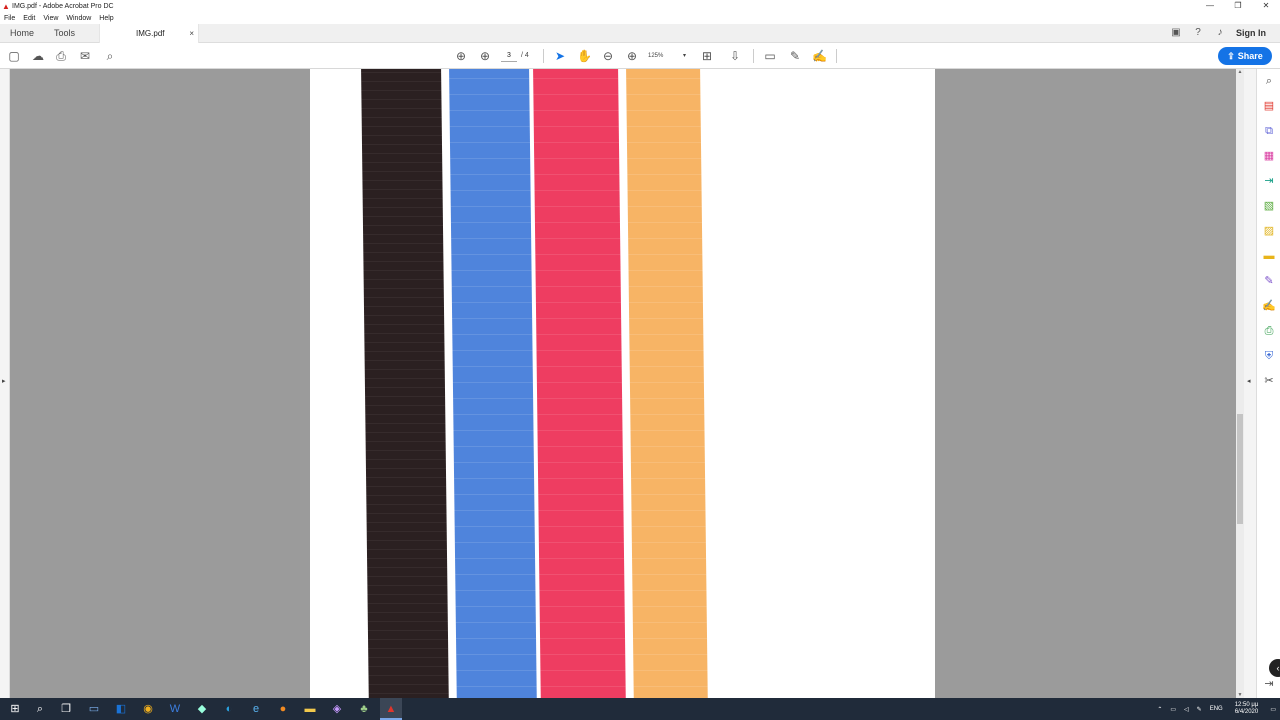 Image resolution: width=1280 pixels, height=720 pixels. Describe the element at coordinates (1246, 712) in the screenshot. I see `clock-date: 6/4/2020` at that location.